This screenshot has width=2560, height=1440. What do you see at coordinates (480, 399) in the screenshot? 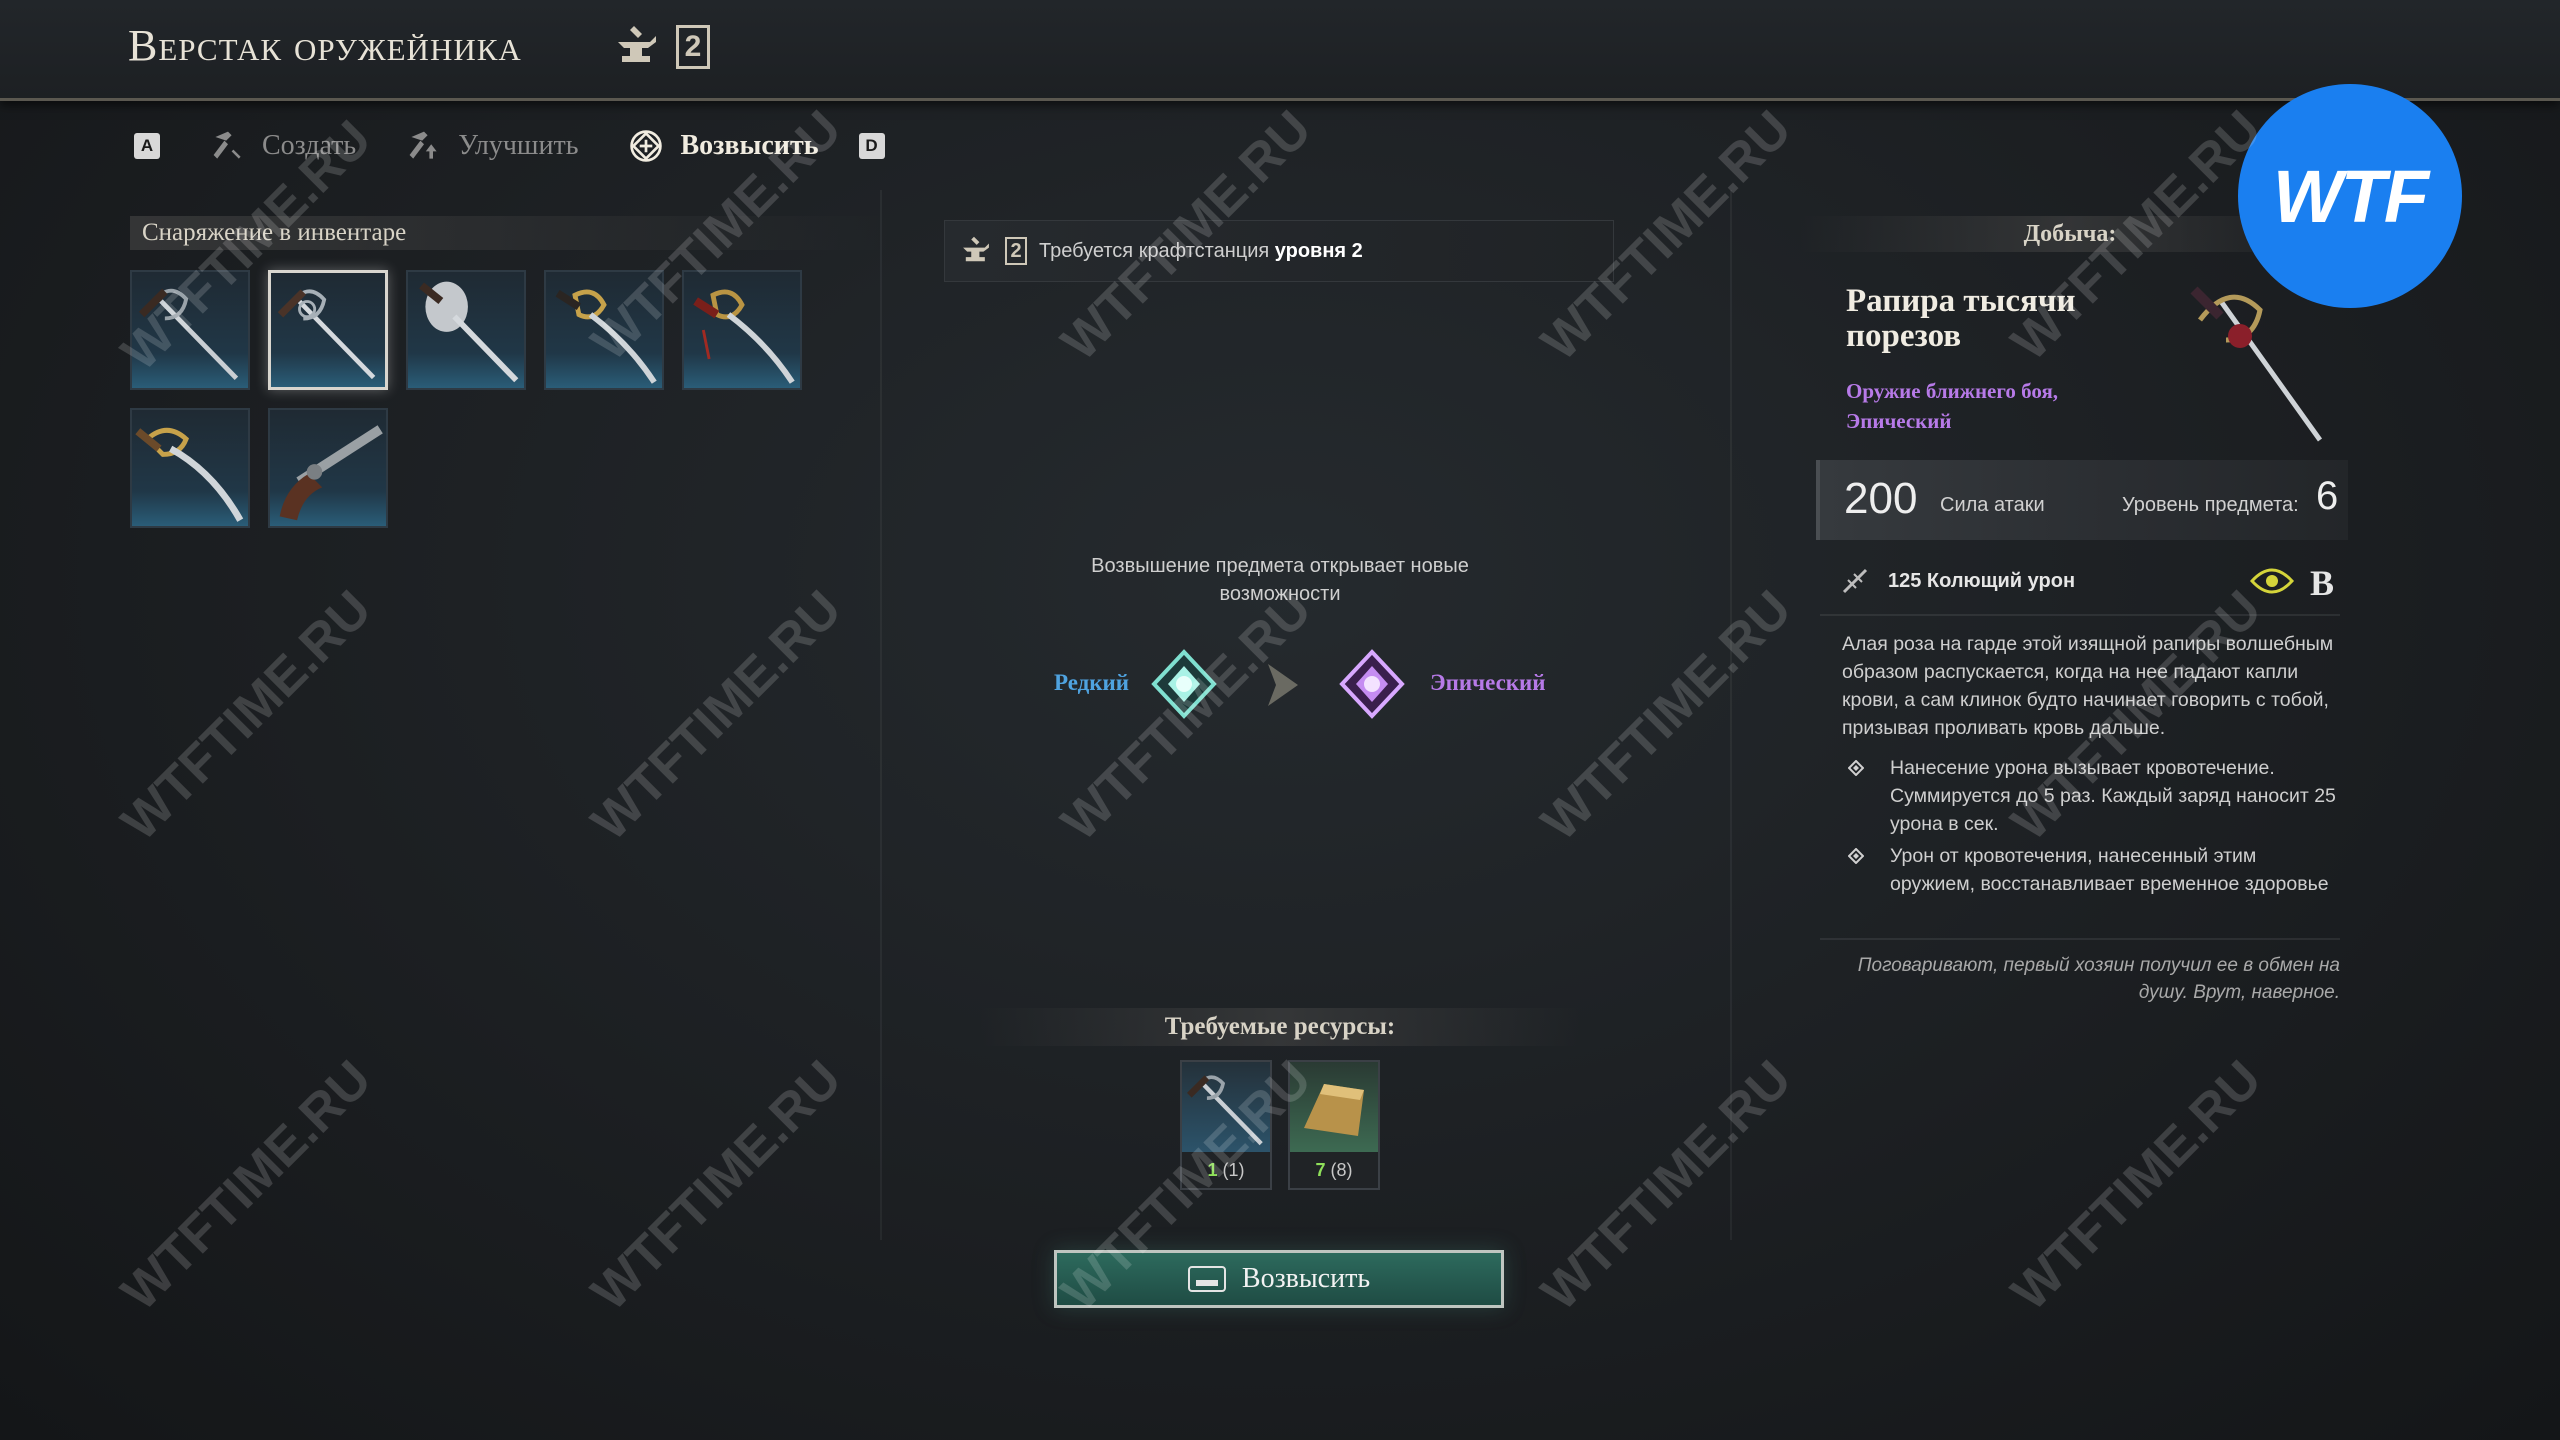
I see `inventory-grid` at bounding box center [480, 399].